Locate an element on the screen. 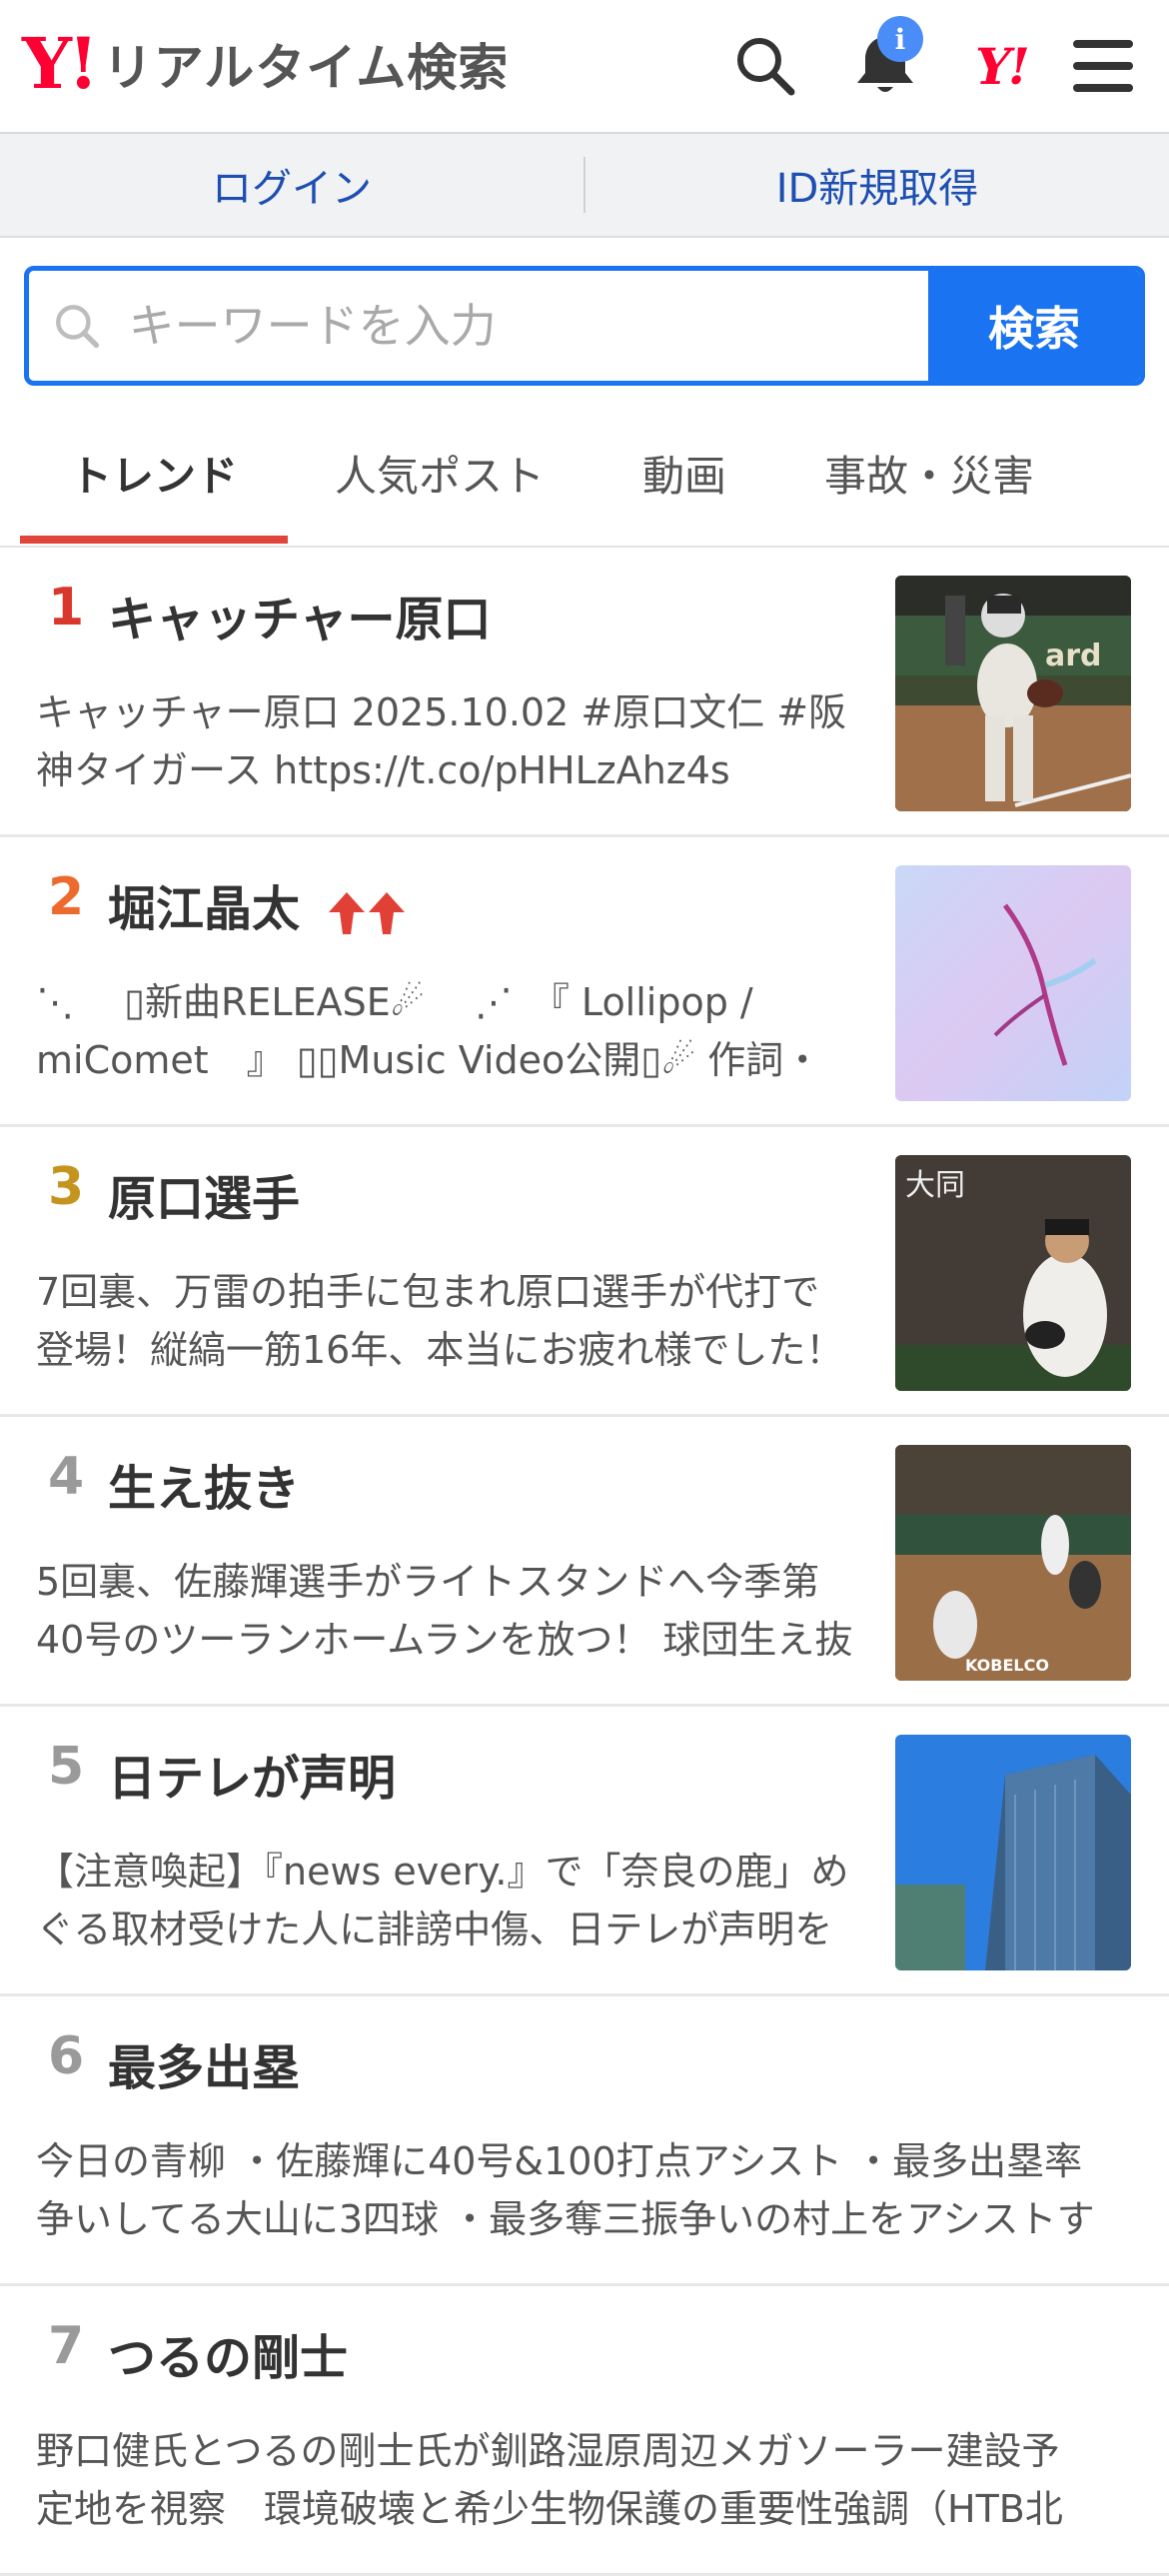 The width and height of the screenshot is (1169, 2576). svg-text: ard is located at coordinates (1073, 656).